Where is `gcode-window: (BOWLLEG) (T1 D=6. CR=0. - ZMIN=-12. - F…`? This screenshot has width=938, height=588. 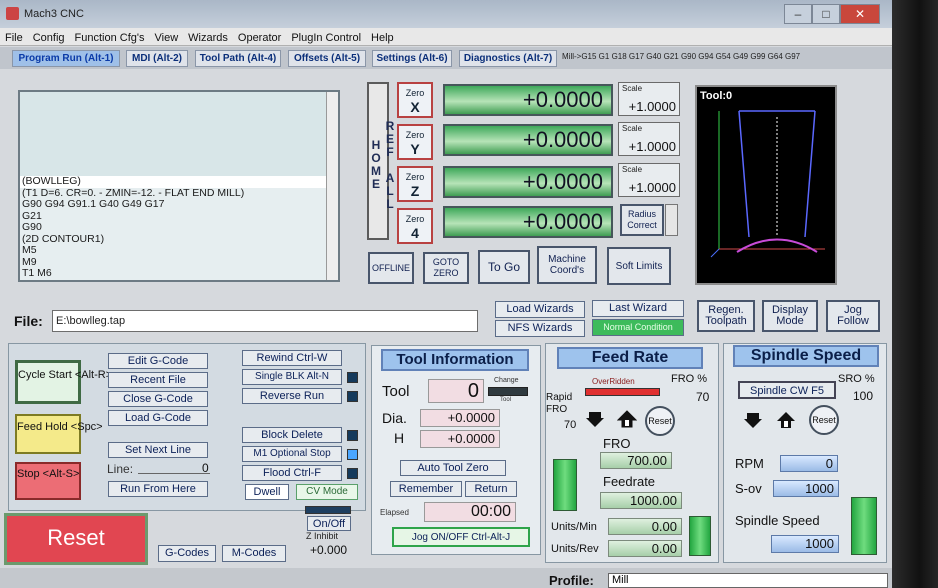
gcode-window: (BOWLLEG) (T1 D=6. CR=0. - ZMIN=-12. - F… is located at coordinates (179, 186).